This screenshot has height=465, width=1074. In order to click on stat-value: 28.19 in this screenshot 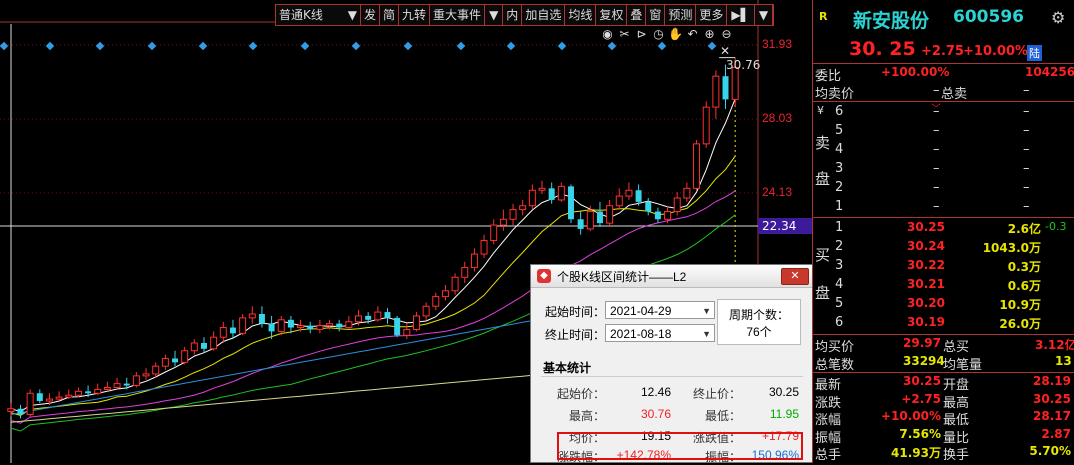, I will do `click(1052, 381)`.